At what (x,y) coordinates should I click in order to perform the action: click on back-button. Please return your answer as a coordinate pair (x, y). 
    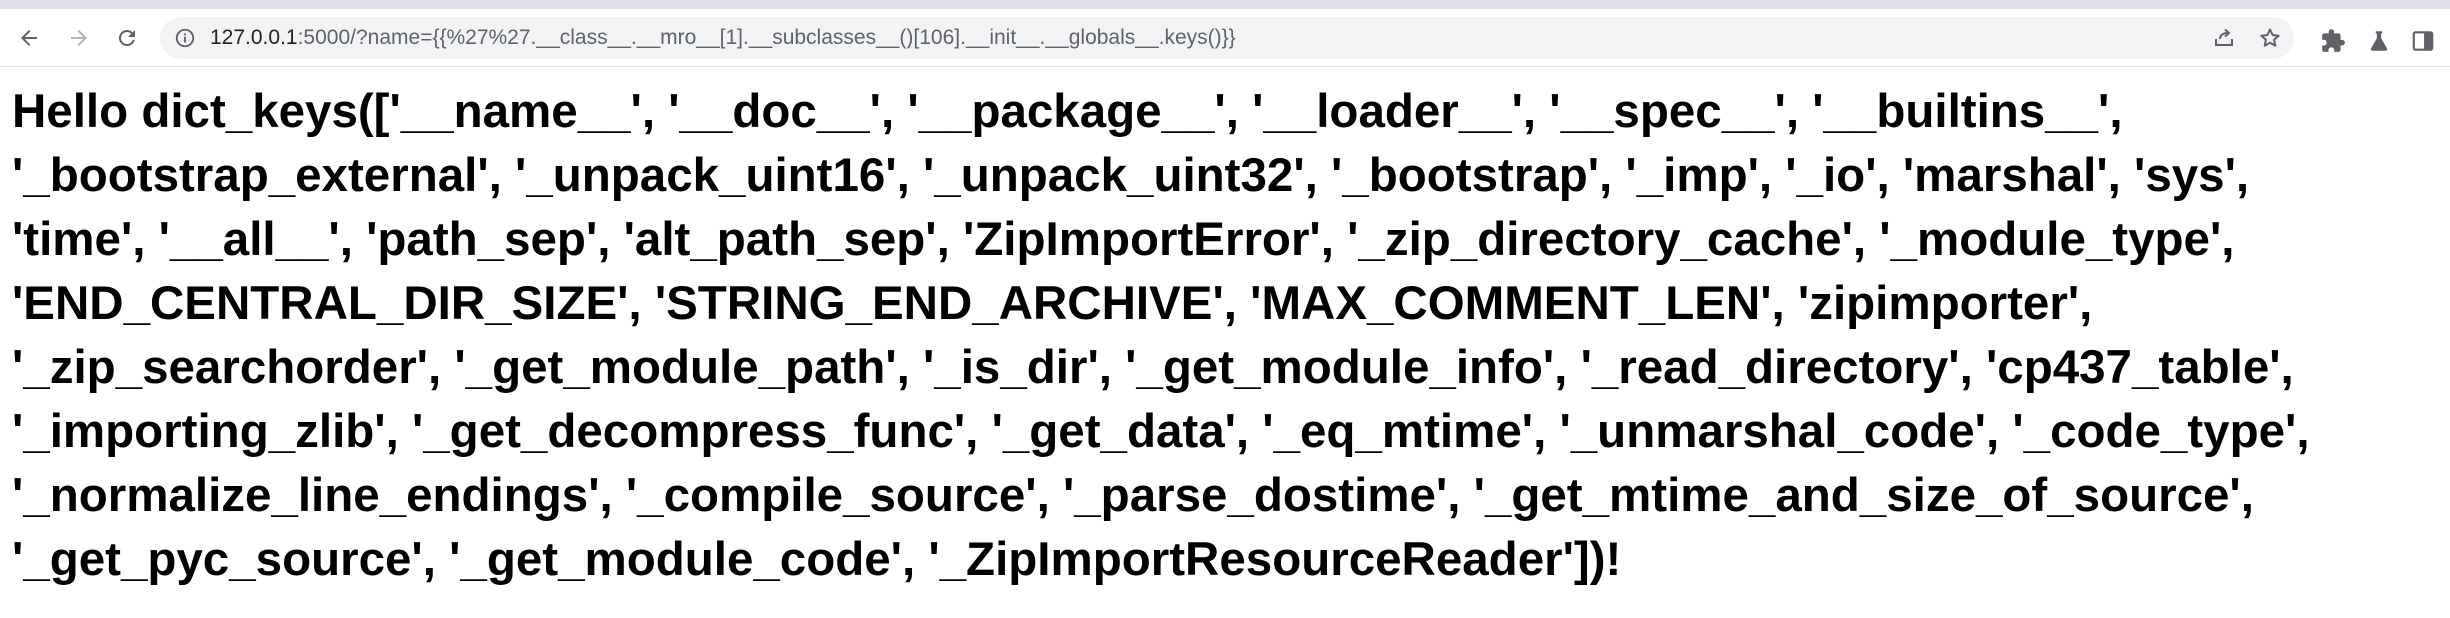
    Looking at the image, I should click on (29, 38).